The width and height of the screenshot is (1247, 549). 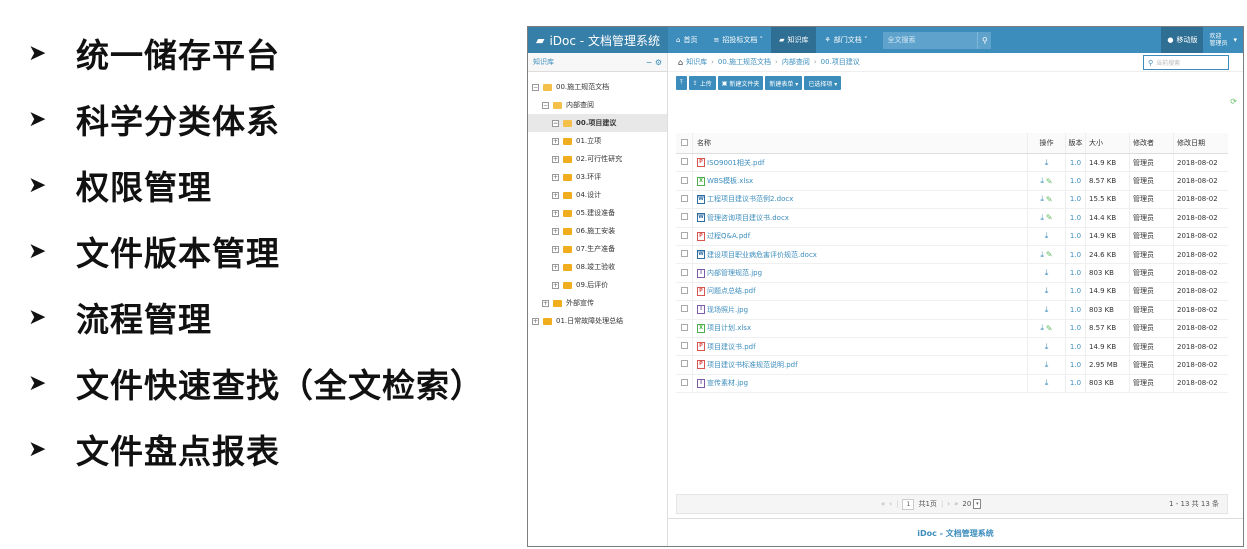 What do you see at coordinates (597, 303) in the screenshot?
I see `tree-node: + 外部宣传` at bounding box center [597, 303].